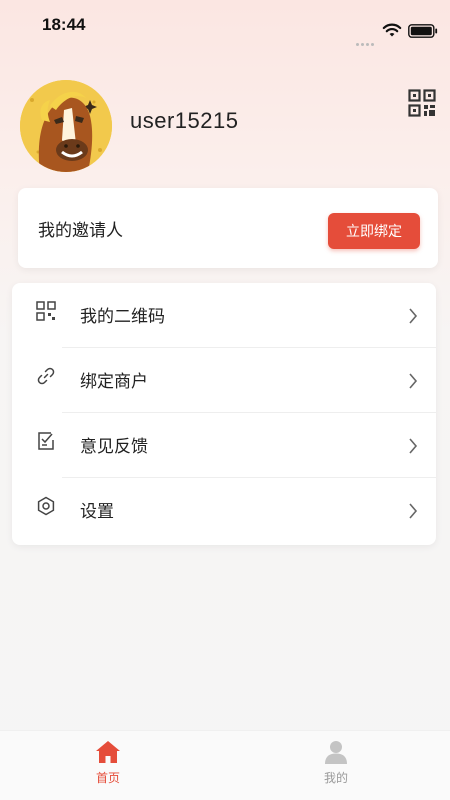 Image resolution: width=450 pixels, height=800 pixels. Describe the element at coordinates (224, 510) in the screenshot. I see `menu-item-settings: 设置` at that location.